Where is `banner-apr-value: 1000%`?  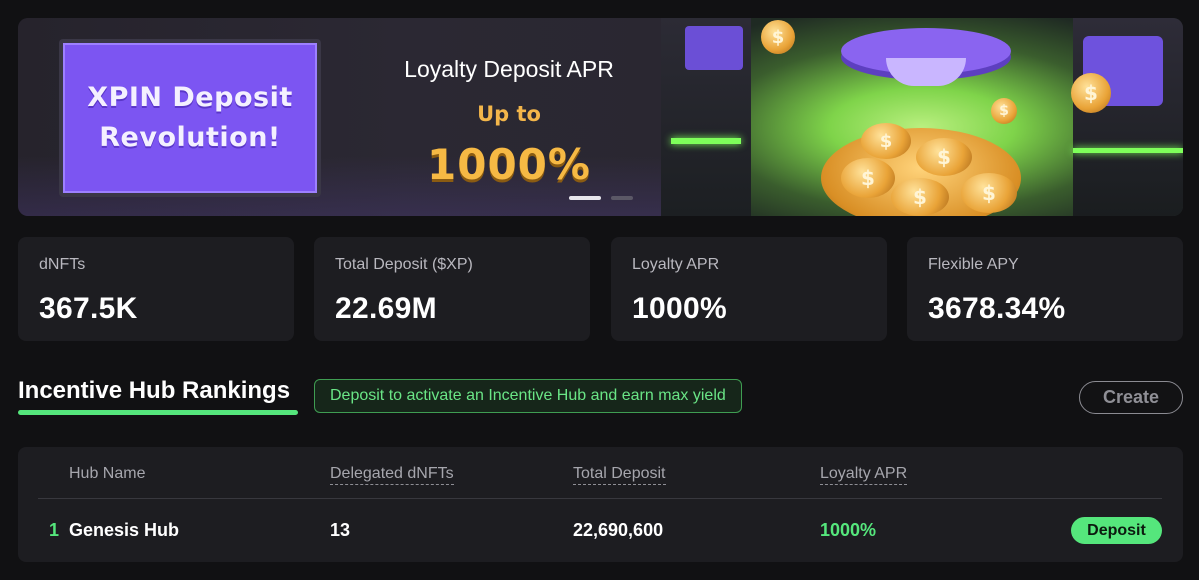 banner-apr-value: 1000% is located at coordinates (509, 164).